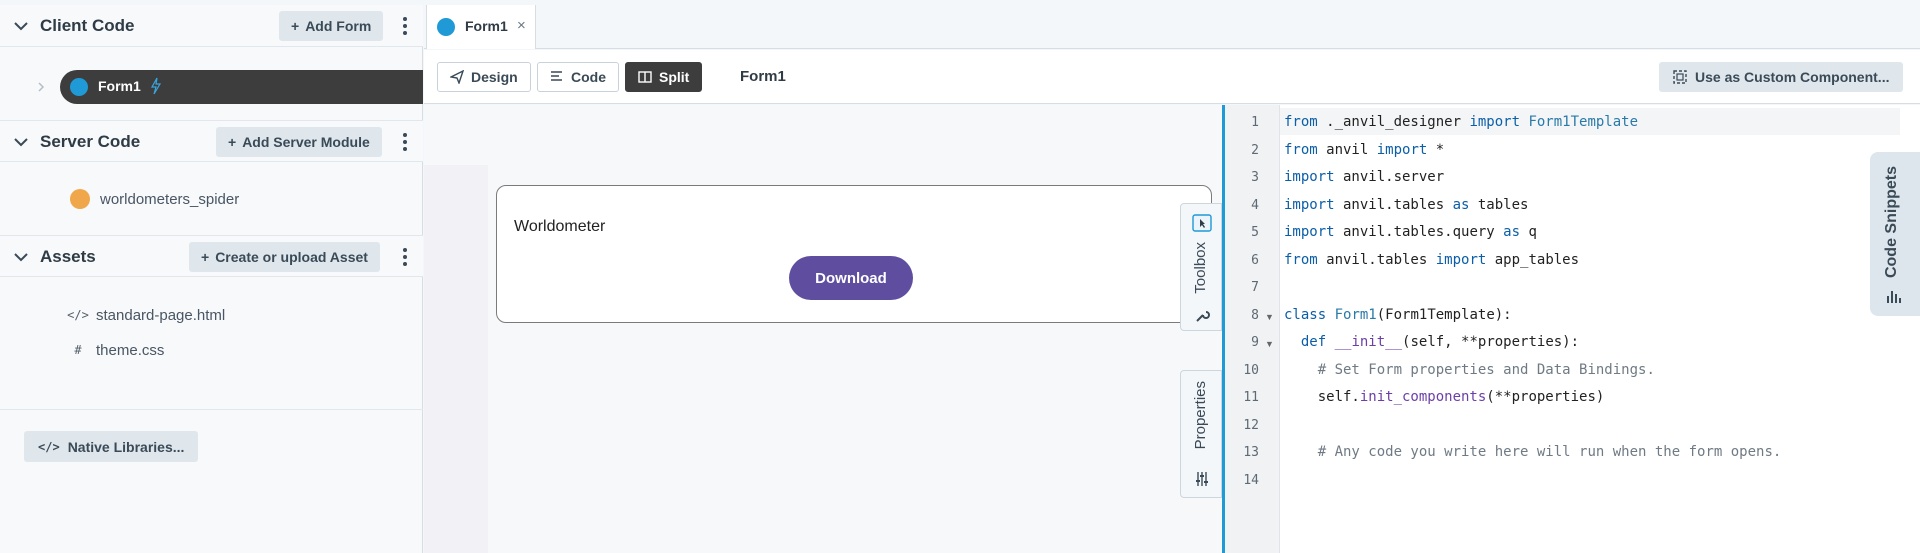 The height and width of the screenshot is (553, 1920). I want to click on assets-header: Assets + Create or upload Asset, so click(211, 256).